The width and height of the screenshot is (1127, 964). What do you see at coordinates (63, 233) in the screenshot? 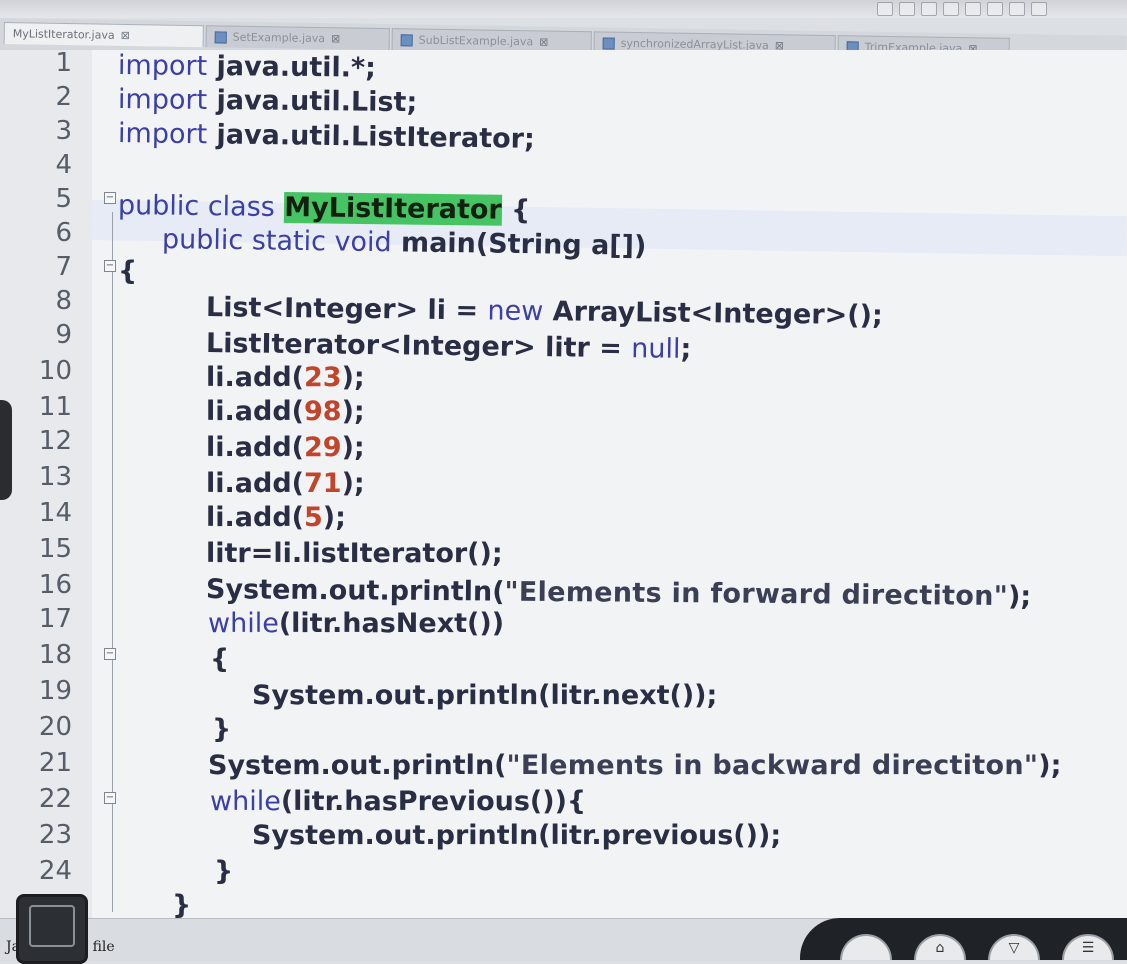
I see `line-number: 6` at bounding box center [63, 233].